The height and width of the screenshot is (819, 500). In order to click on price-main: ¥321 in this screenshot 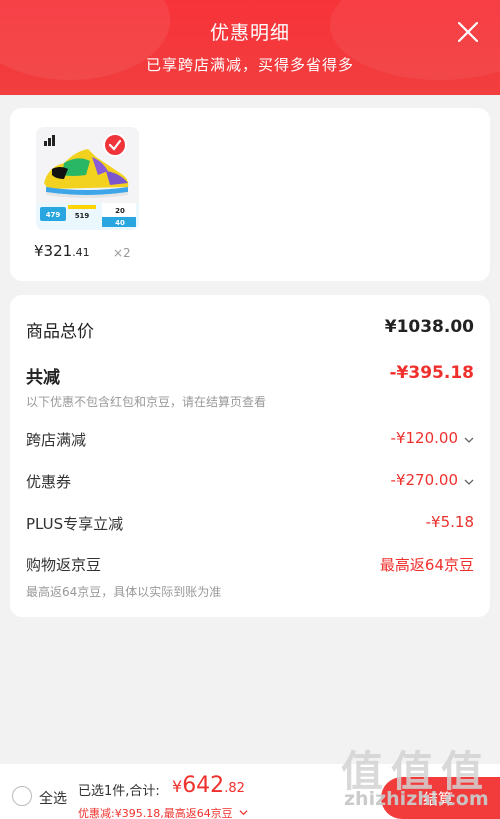, I will do `click(53, 251)`.